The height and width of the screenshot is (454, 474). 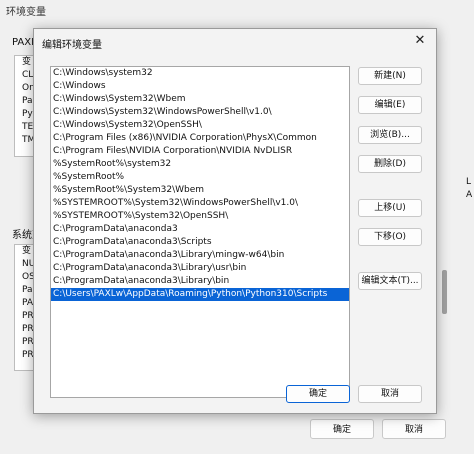 What do you see at coordinates (390, 164) in the screenshot?
I see `delete-button: 删除(D)` at bounding box center [390, 164].